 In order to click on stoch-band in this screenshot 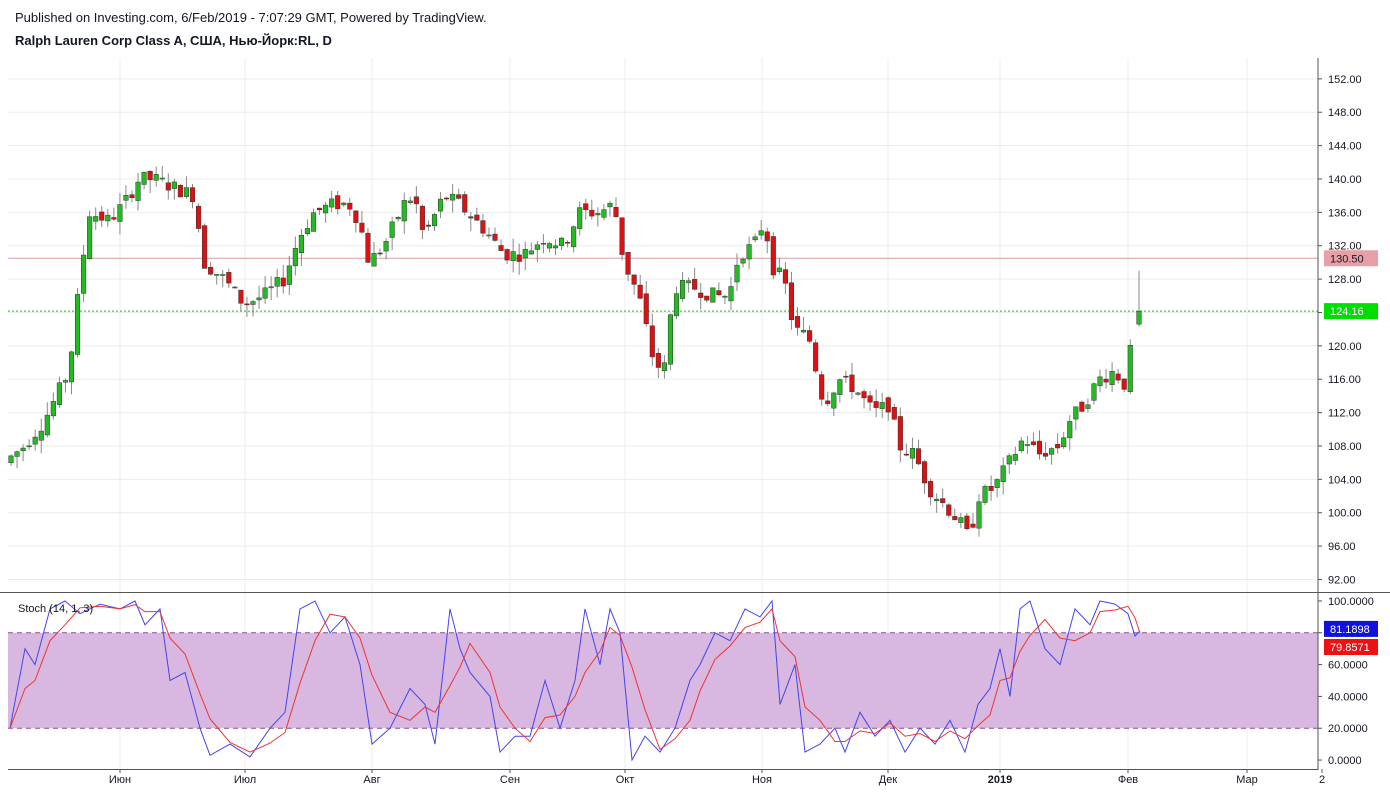, I will do `click(663, 680)`.